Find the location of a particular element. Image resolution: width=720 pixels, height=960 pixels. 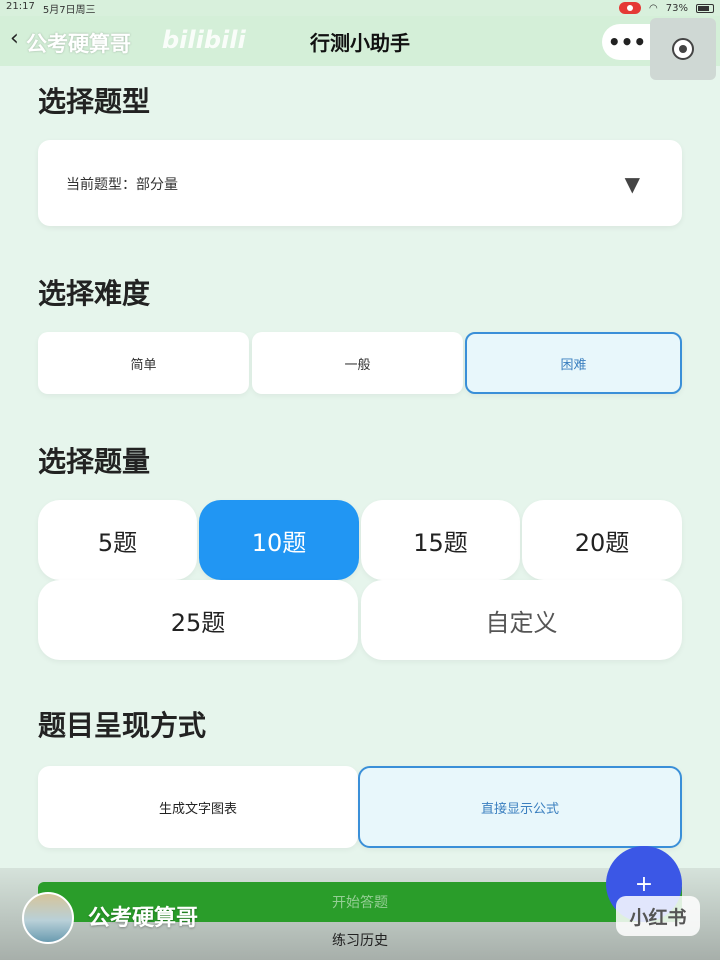

close-miniapp-button is located at coordinates (683, 49).